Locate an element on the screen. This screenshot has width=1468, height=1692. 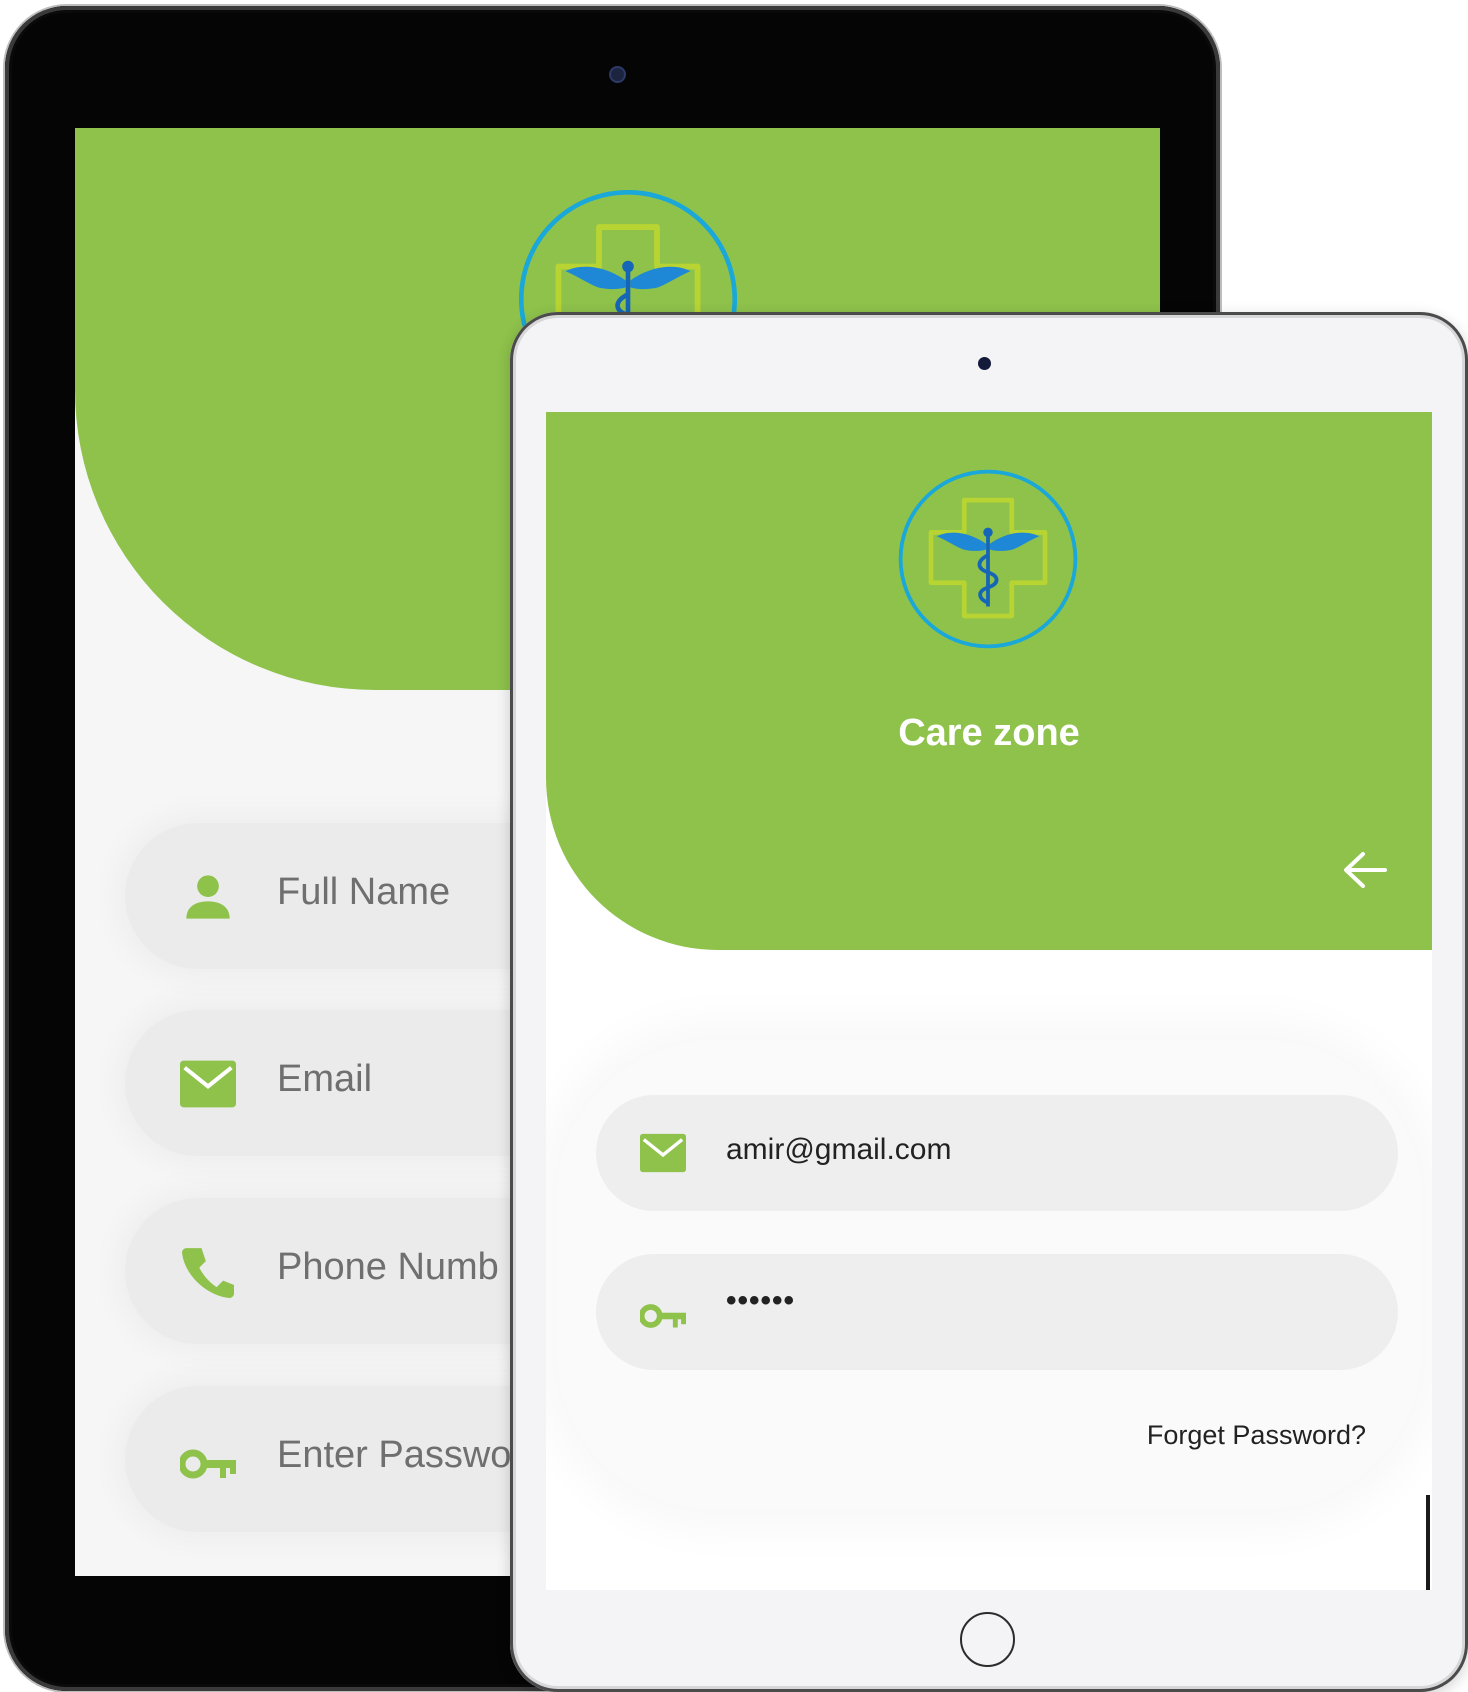
caduceus-logo-icon is located at coordinates (988, 559).